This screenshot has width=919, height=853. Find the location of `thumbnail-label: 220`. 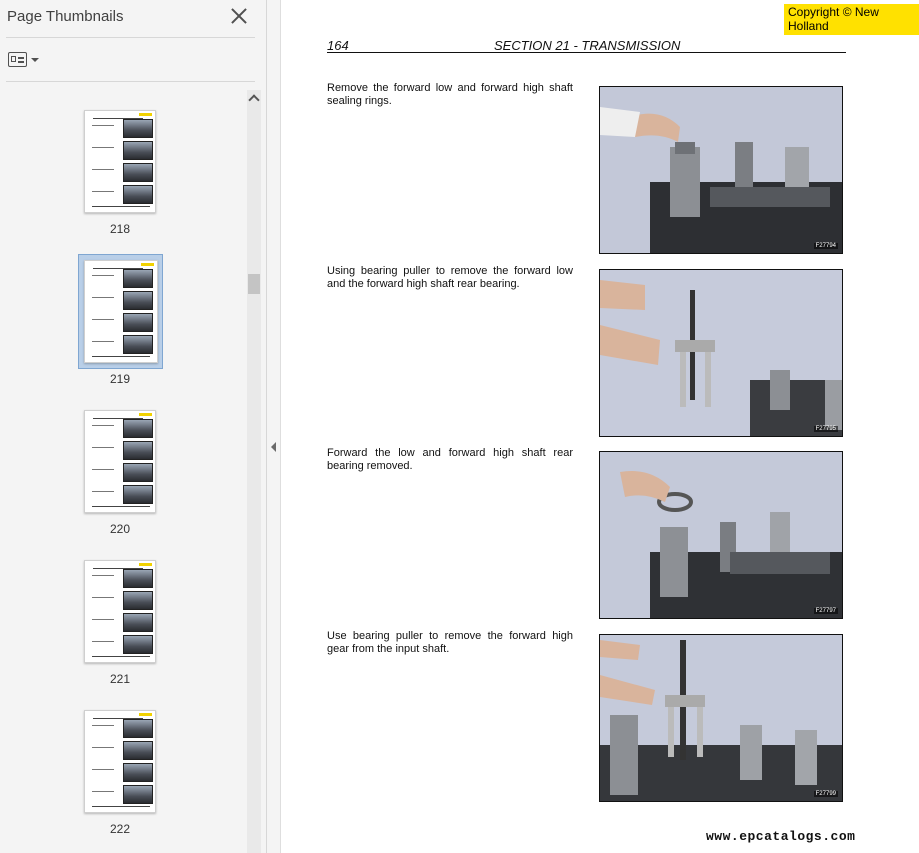

thumbnail-label: 220 is located at coordinates (120, 529).